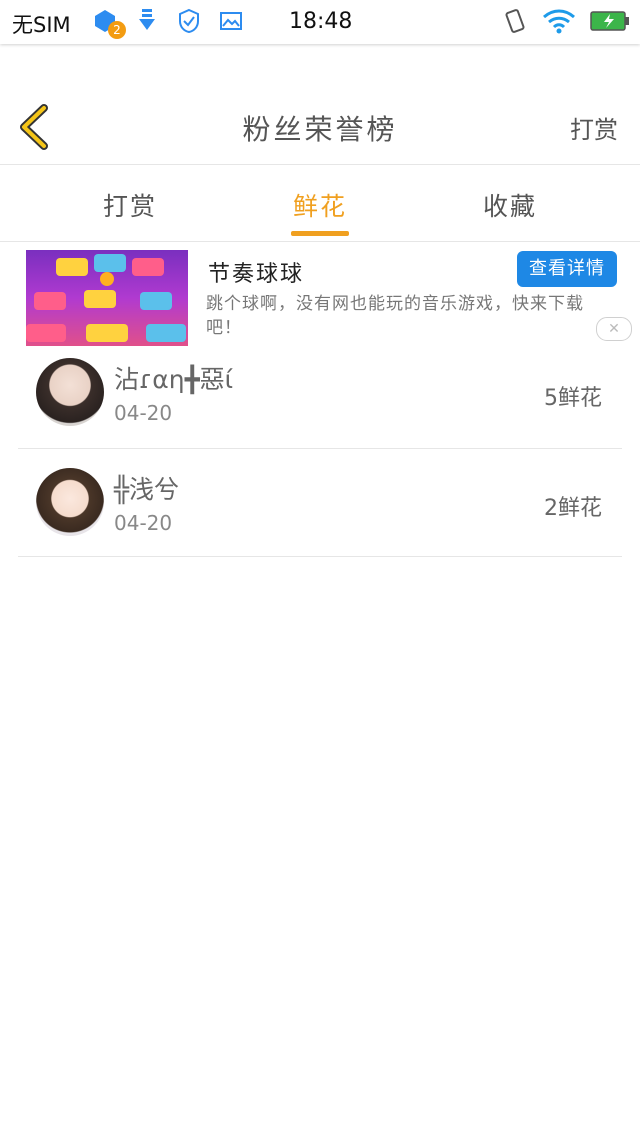 This screenshot has height=1138, width=640. What do you see at coordinates (395, 316) in the screenshot?
I see `ad-description: 跳个球啊，没有网也能玩的音乐游戏，快来下载吧！` at bounding box center [395, 316].